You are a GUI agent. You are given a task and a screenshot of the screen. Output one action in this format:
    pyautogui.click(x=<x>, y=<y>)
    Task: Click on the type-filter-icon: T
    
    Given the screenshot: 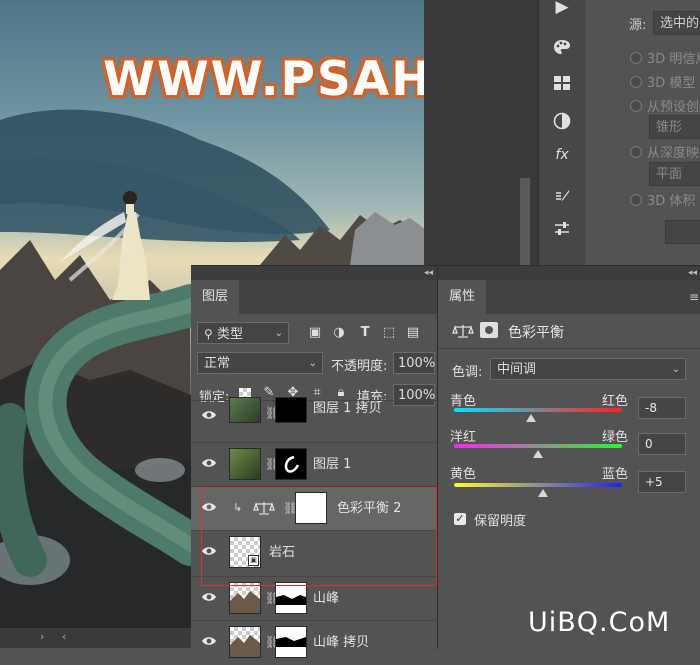 What is the action you would take?
    pyautogui.click(x=365, y=333)
    